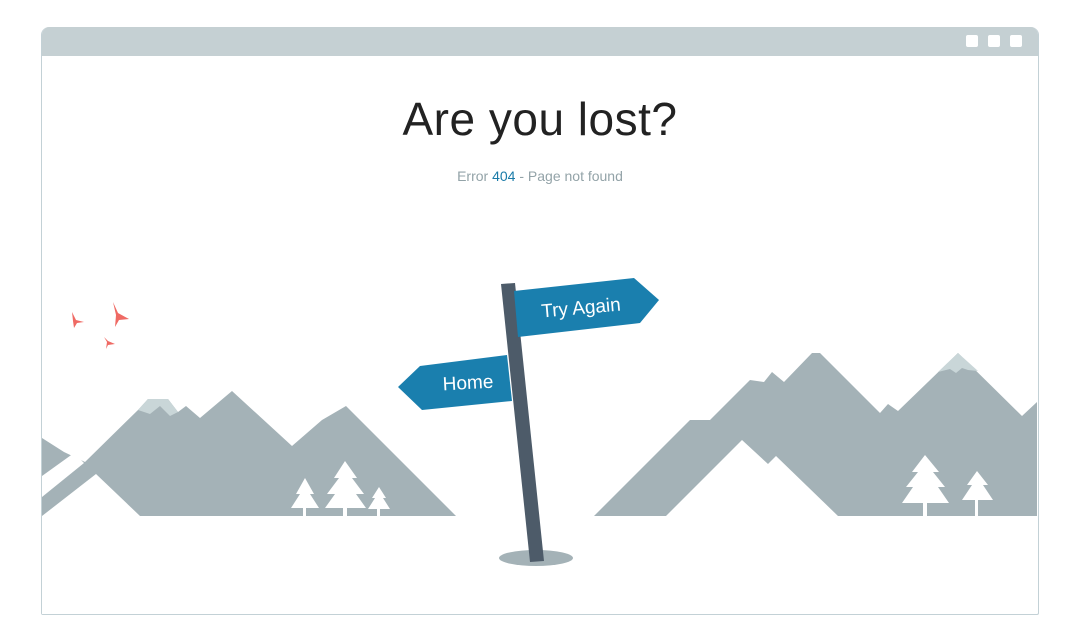  Describe the element at coordinates (571, 176) in the screenshot. I see `error-suffix: - Page not found` at that location.